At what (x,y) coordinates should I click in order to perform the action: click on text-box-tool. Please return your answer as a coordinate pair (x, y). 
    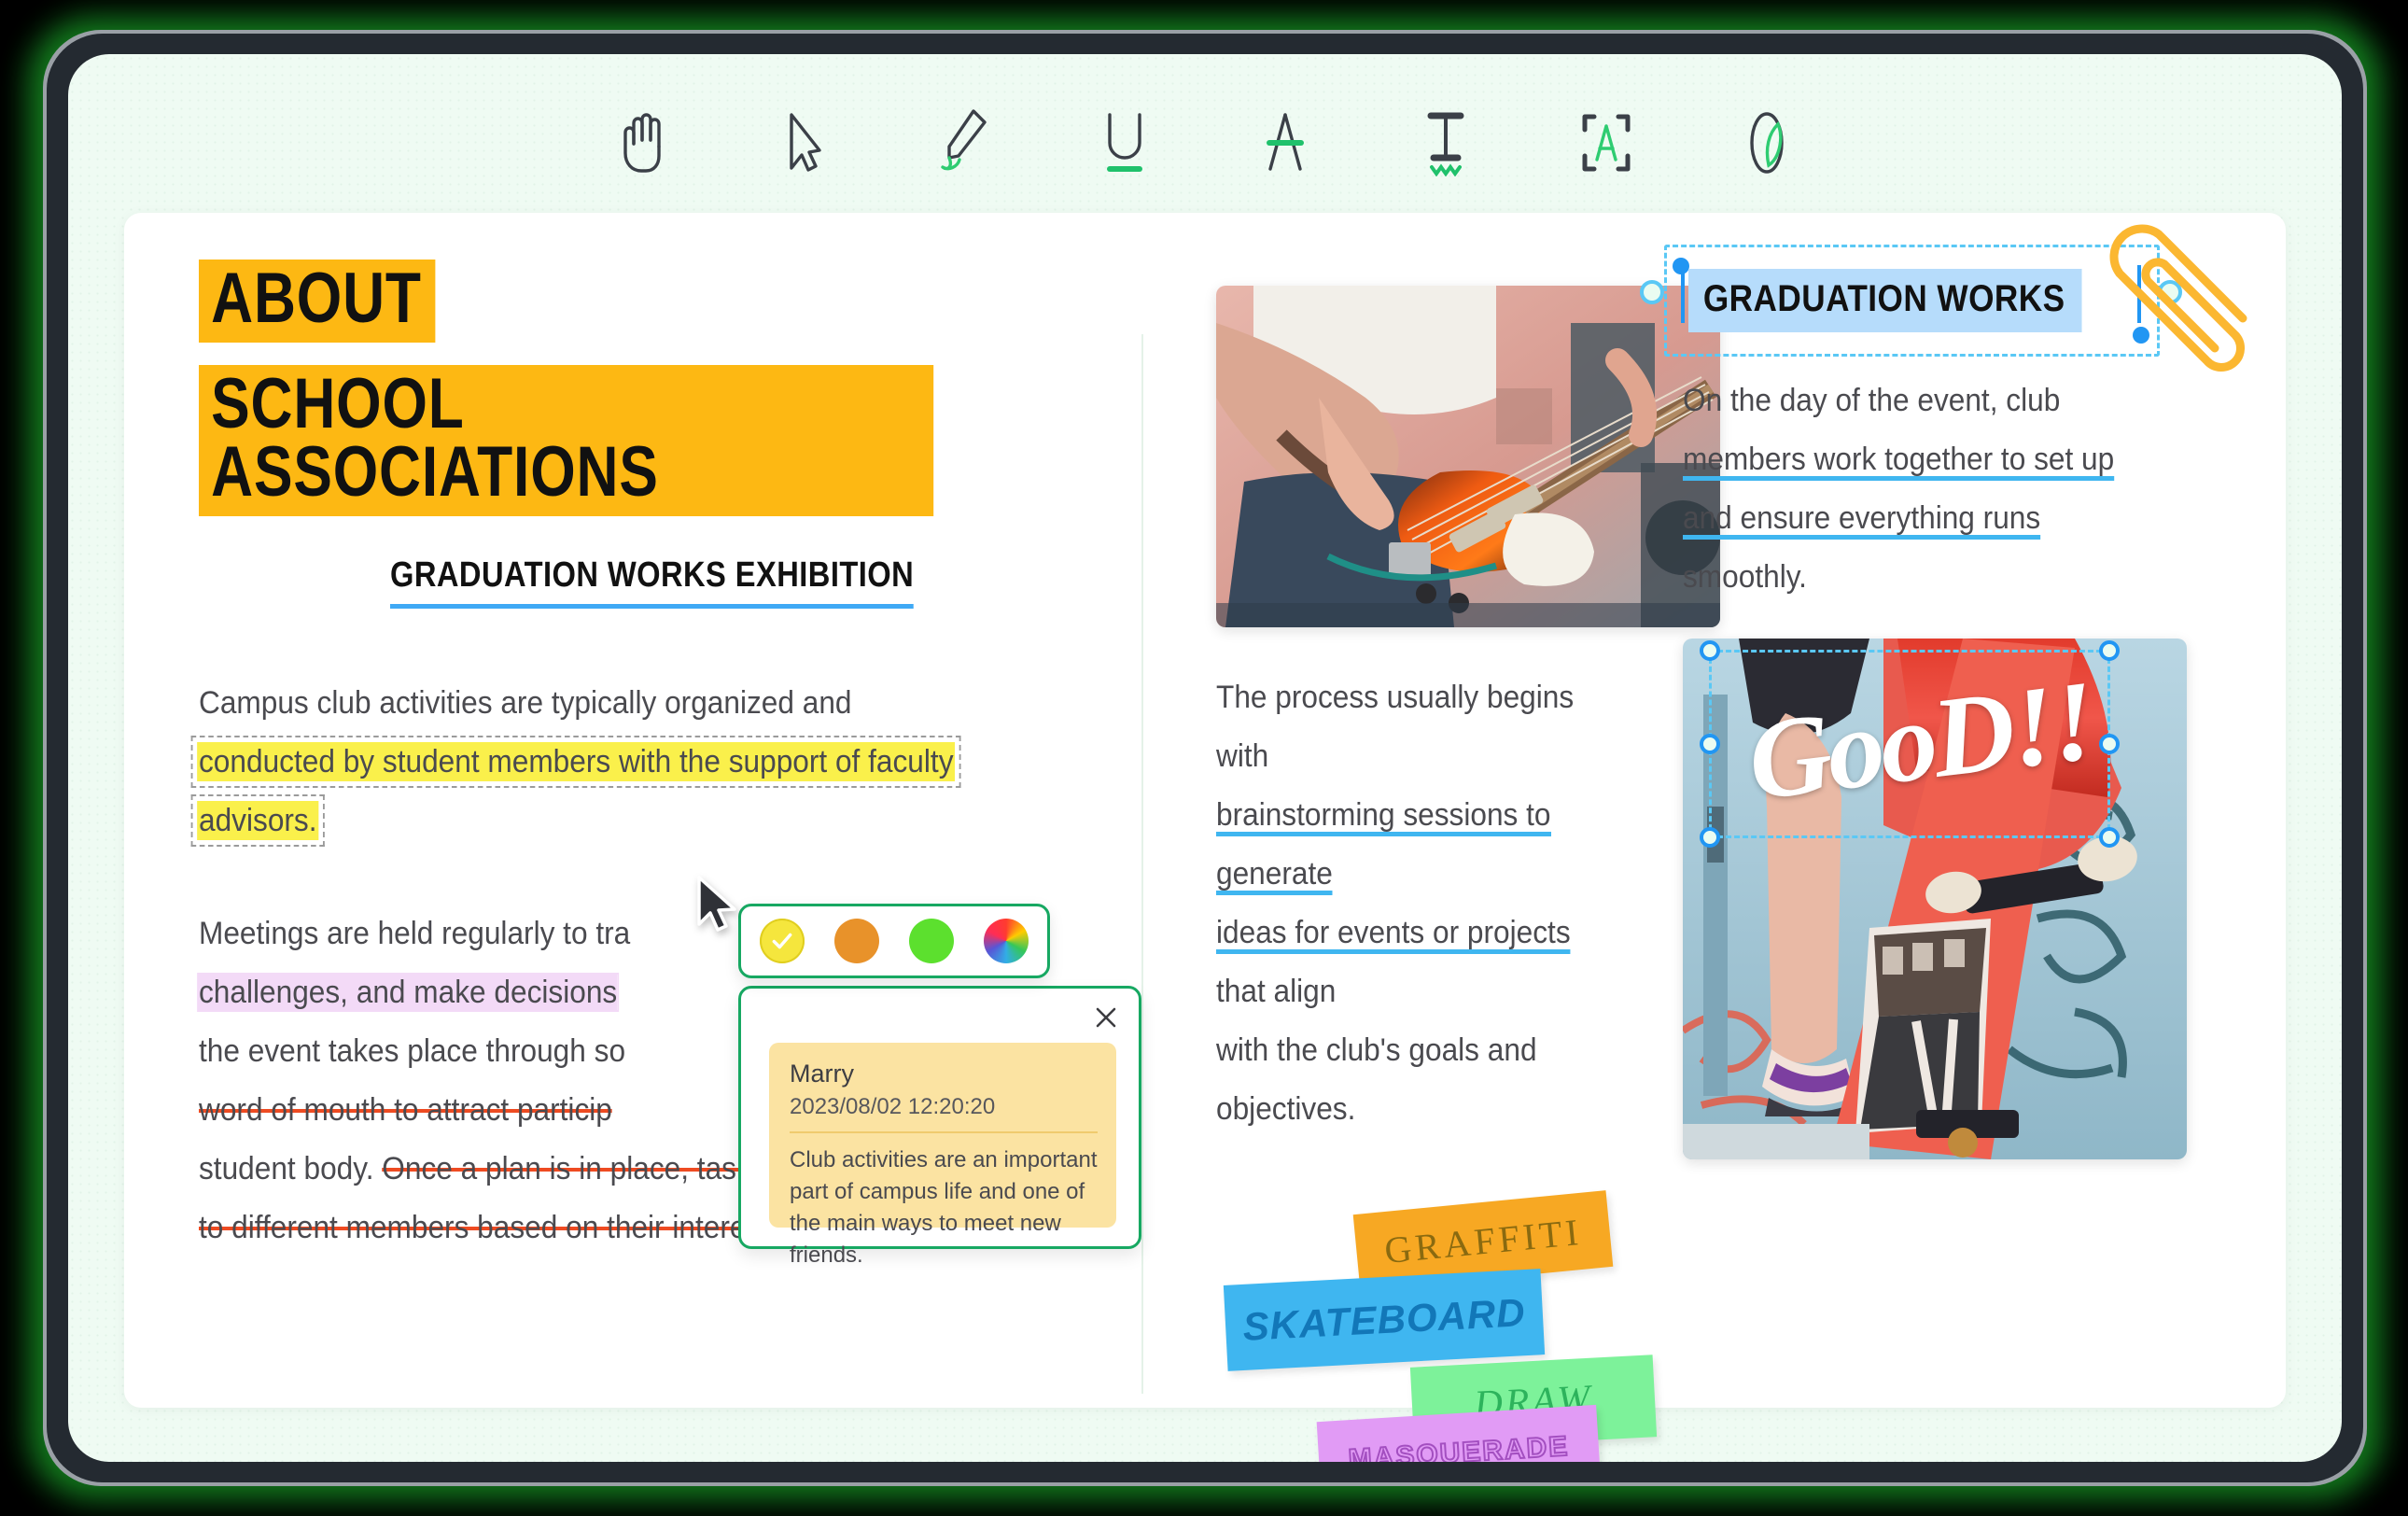
    Looking at the image, I should click on (1606, 142).